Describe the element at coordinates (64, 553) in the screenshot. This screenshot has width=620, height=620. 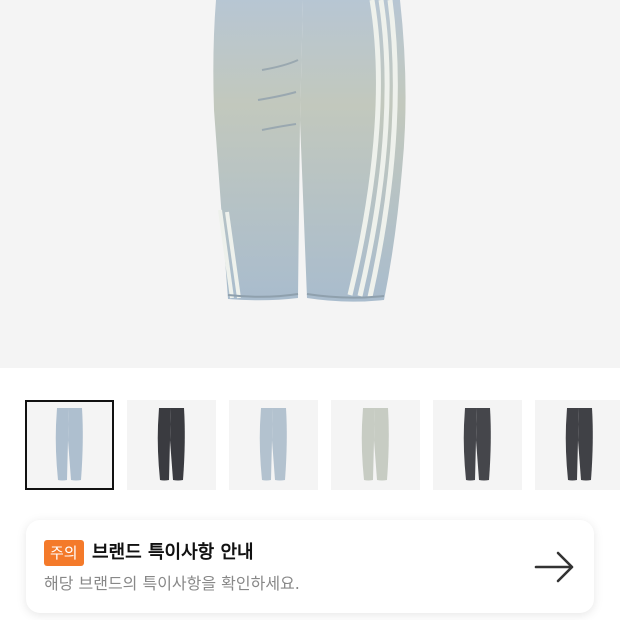
I see `warning-badge: 주의` at that location.